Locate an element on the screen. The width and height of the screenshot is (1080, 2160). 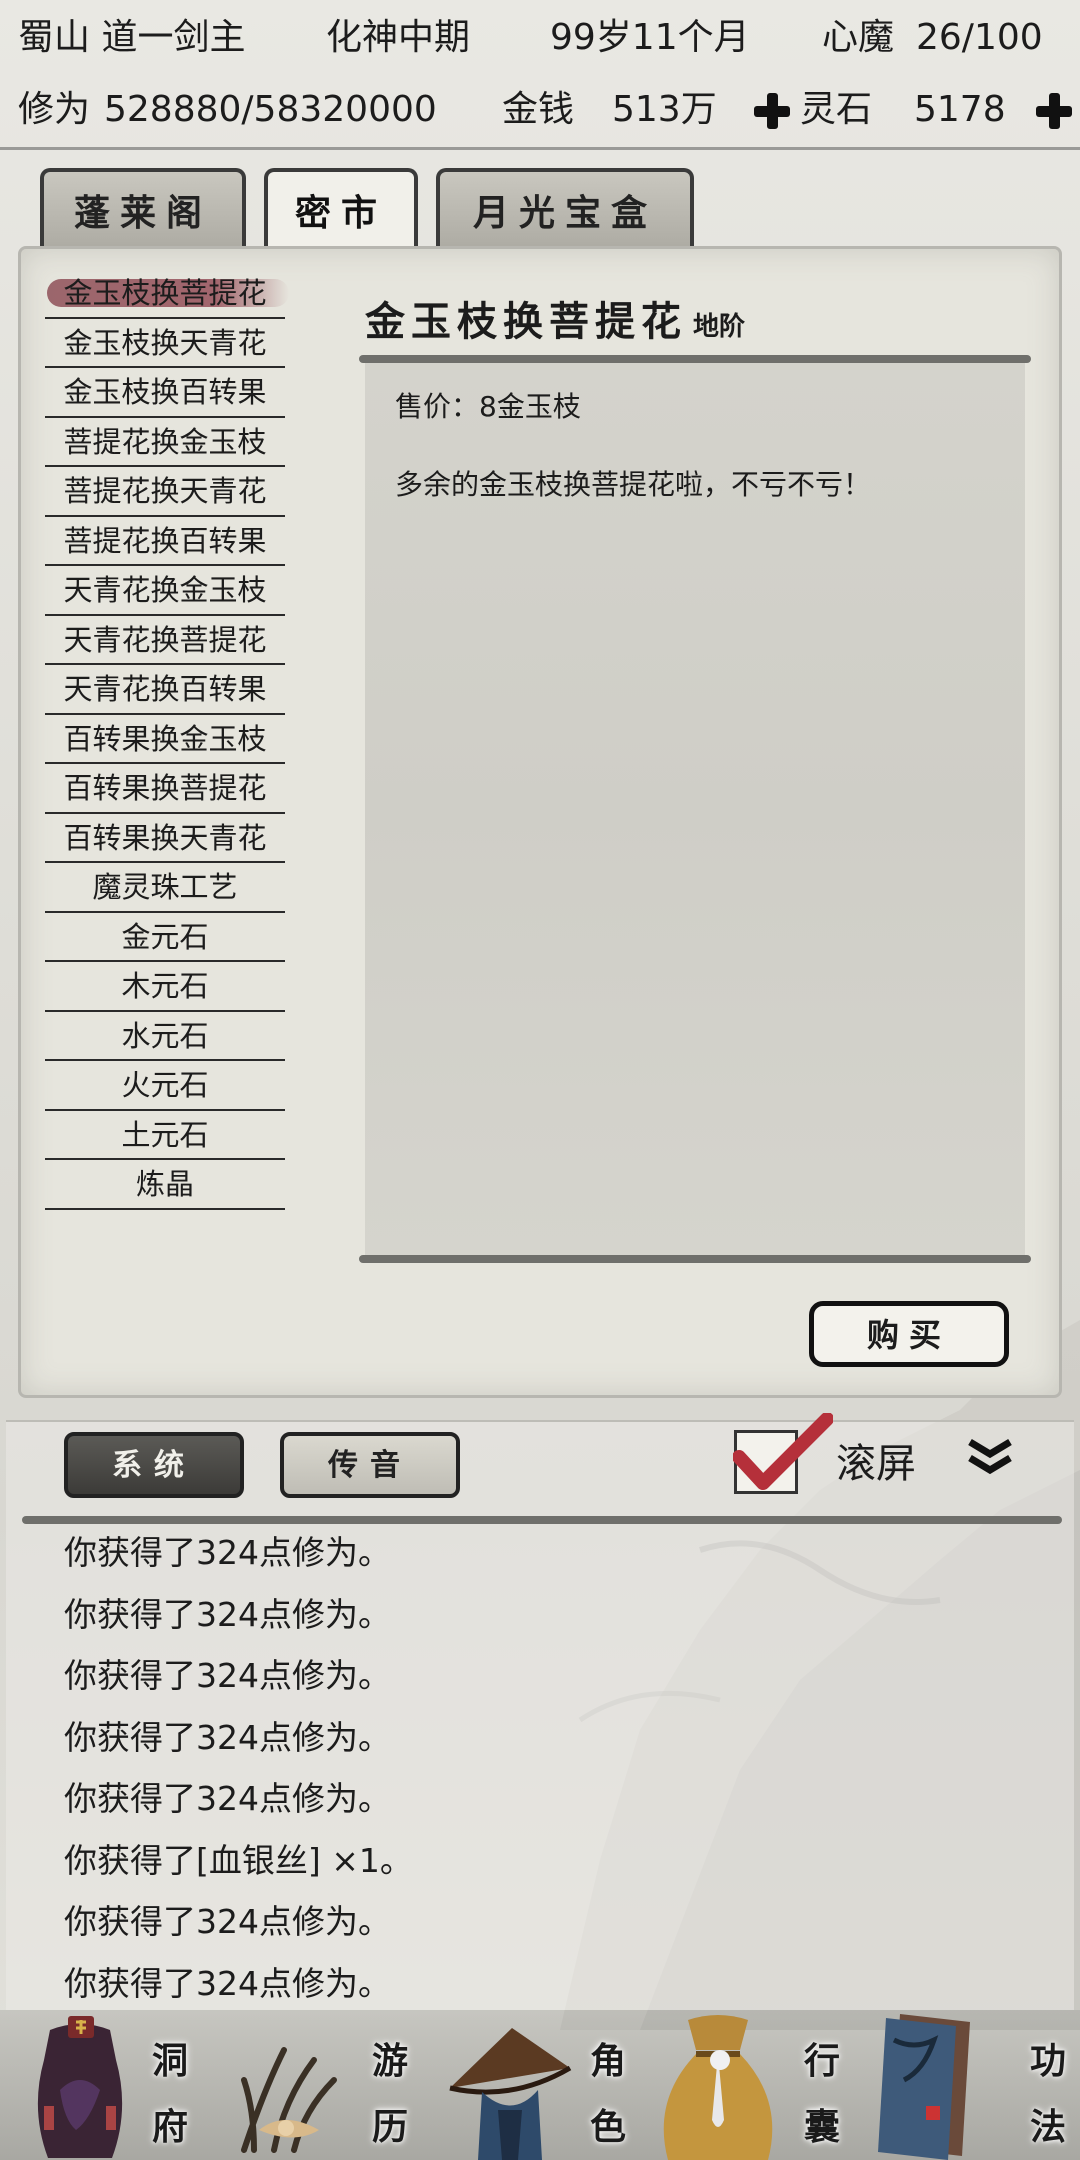
tab-system: 系统 is located at coordinates (154, 1465).